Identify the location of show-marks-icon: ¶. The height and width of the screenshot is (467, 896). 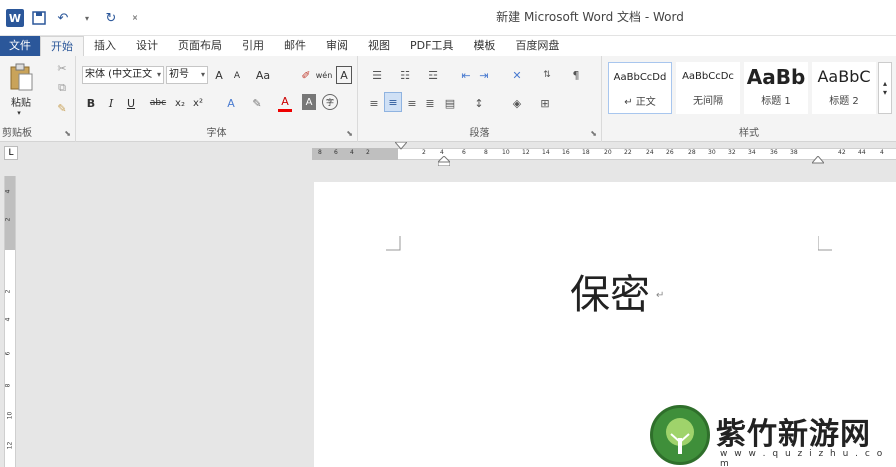
(576, 75).